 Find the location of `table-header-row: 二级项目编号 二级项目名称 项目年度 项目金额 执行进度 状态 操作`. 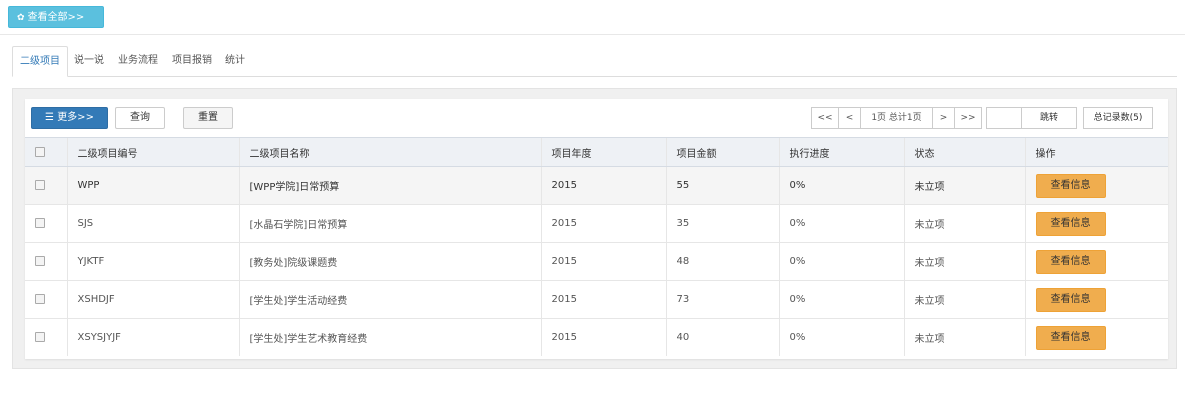

table-header-row: 二级项目编号 二级项目名称 项目年度 项目金额 执行进度 状态 操作 is located at coordinates (596, 152).